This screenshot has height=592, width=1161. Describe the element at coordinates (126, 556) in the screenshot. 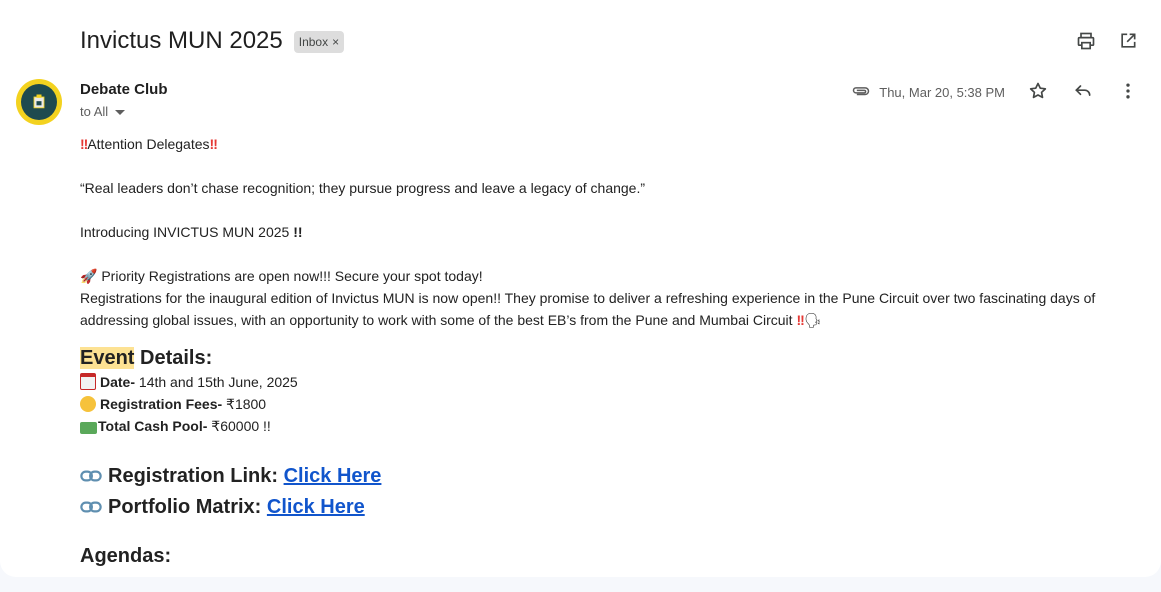

I see `agendas-heading: Agendas:` at that location.